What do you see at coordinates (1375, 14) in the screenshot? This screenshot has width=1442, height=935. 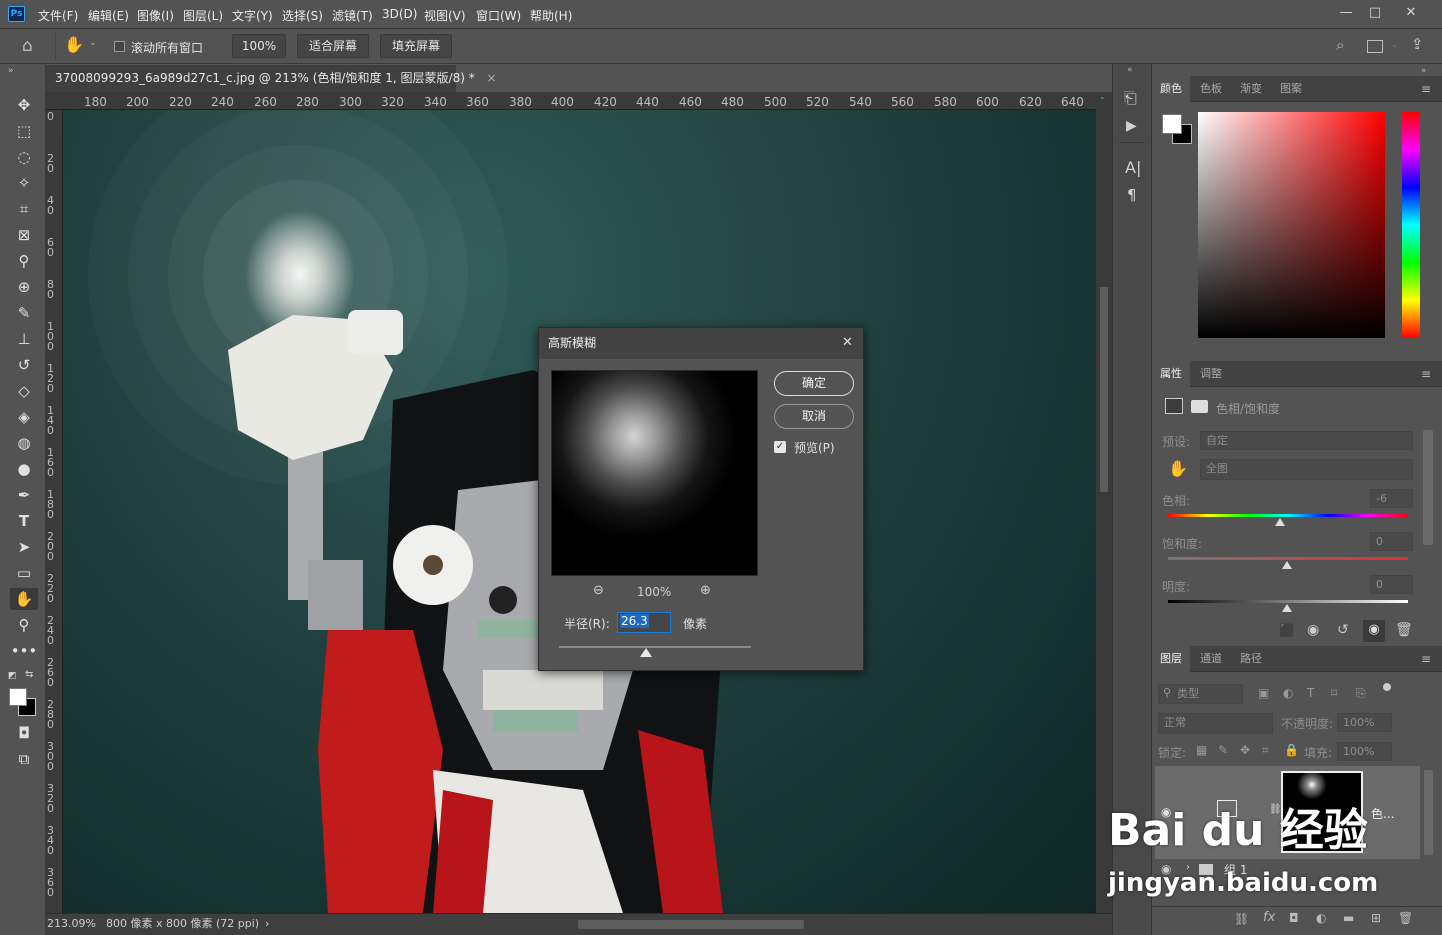 I see `maximize-button: □` at bounding box center [1375, 14].